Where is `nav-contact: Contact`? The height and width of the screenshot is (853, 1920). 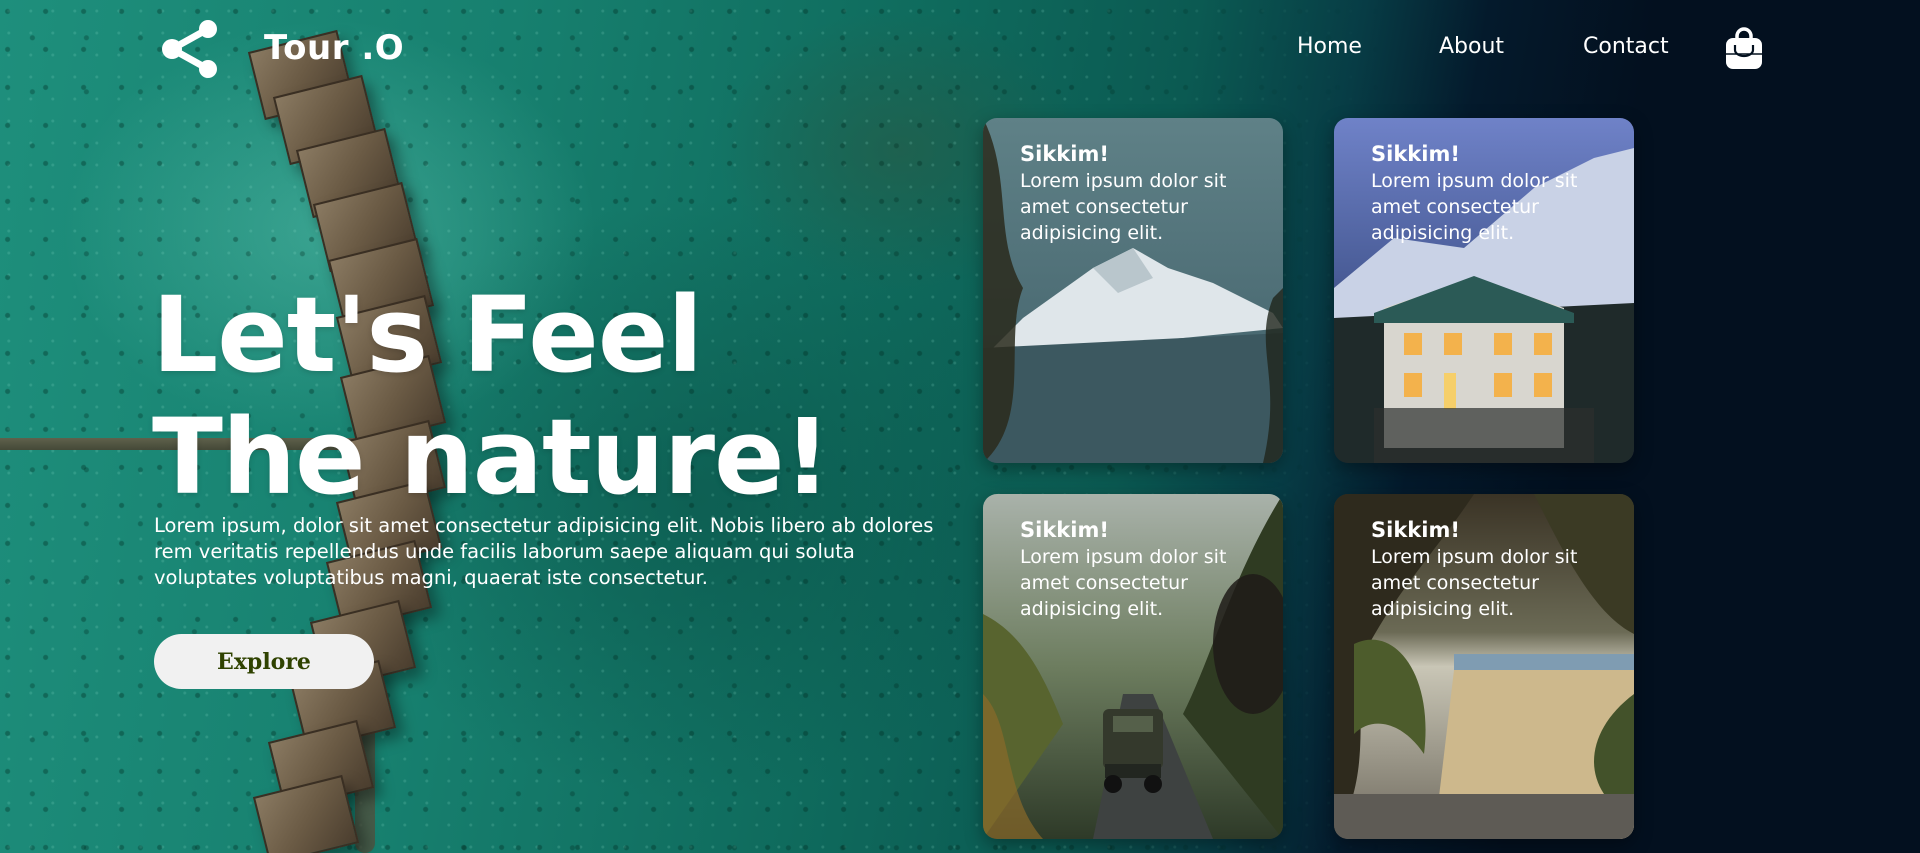
nav-contact: Contact is located at coordinates (1626, 46).